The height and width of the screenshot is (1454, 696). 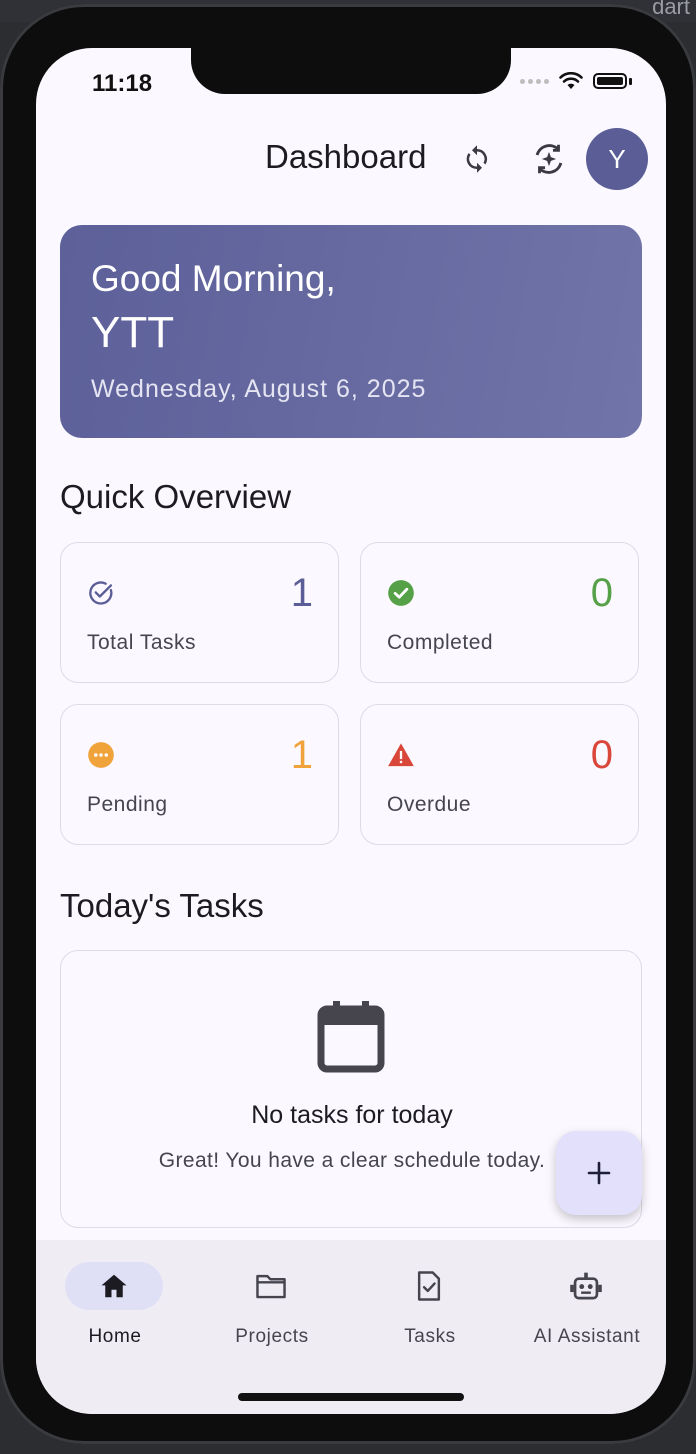 I want to click on nav-item-home: Home, so click(x=115, y=1307).